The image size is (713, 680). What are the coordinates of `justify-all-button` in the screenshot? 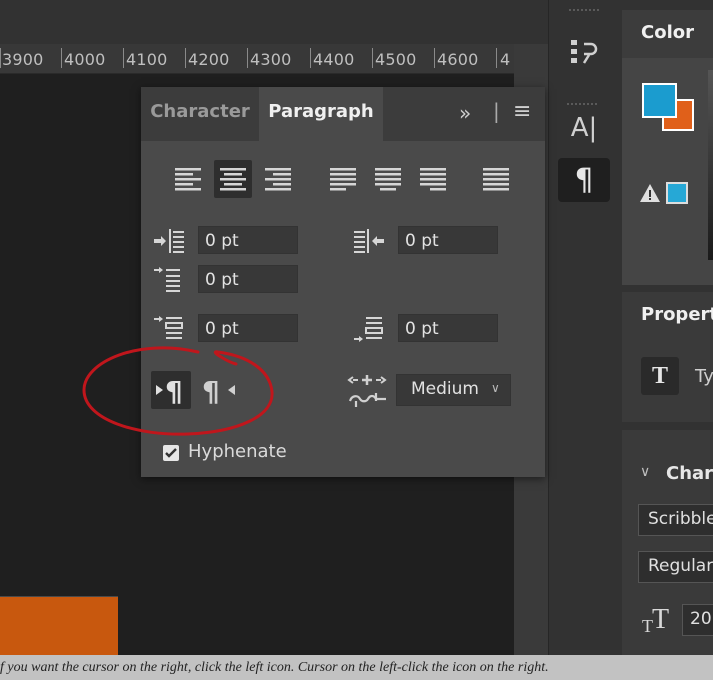 It's located at (496, 179).